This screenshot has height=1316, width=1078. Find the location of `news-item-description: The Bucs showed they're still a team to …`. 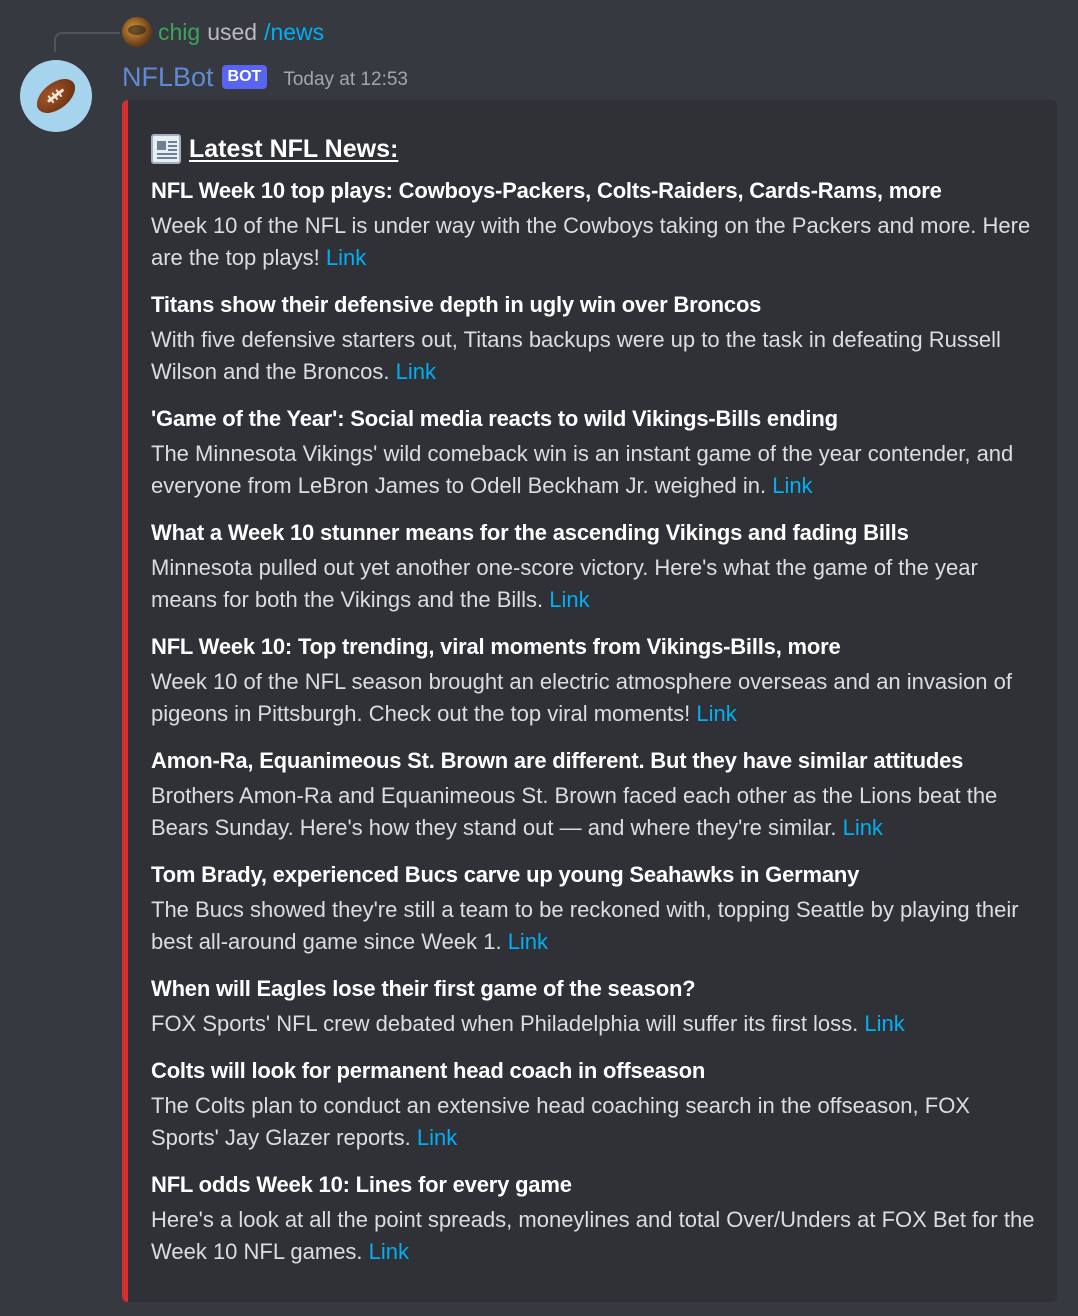

news-item-description: The Bucs showed they're still a team to … is located at coordinates (585, 925).